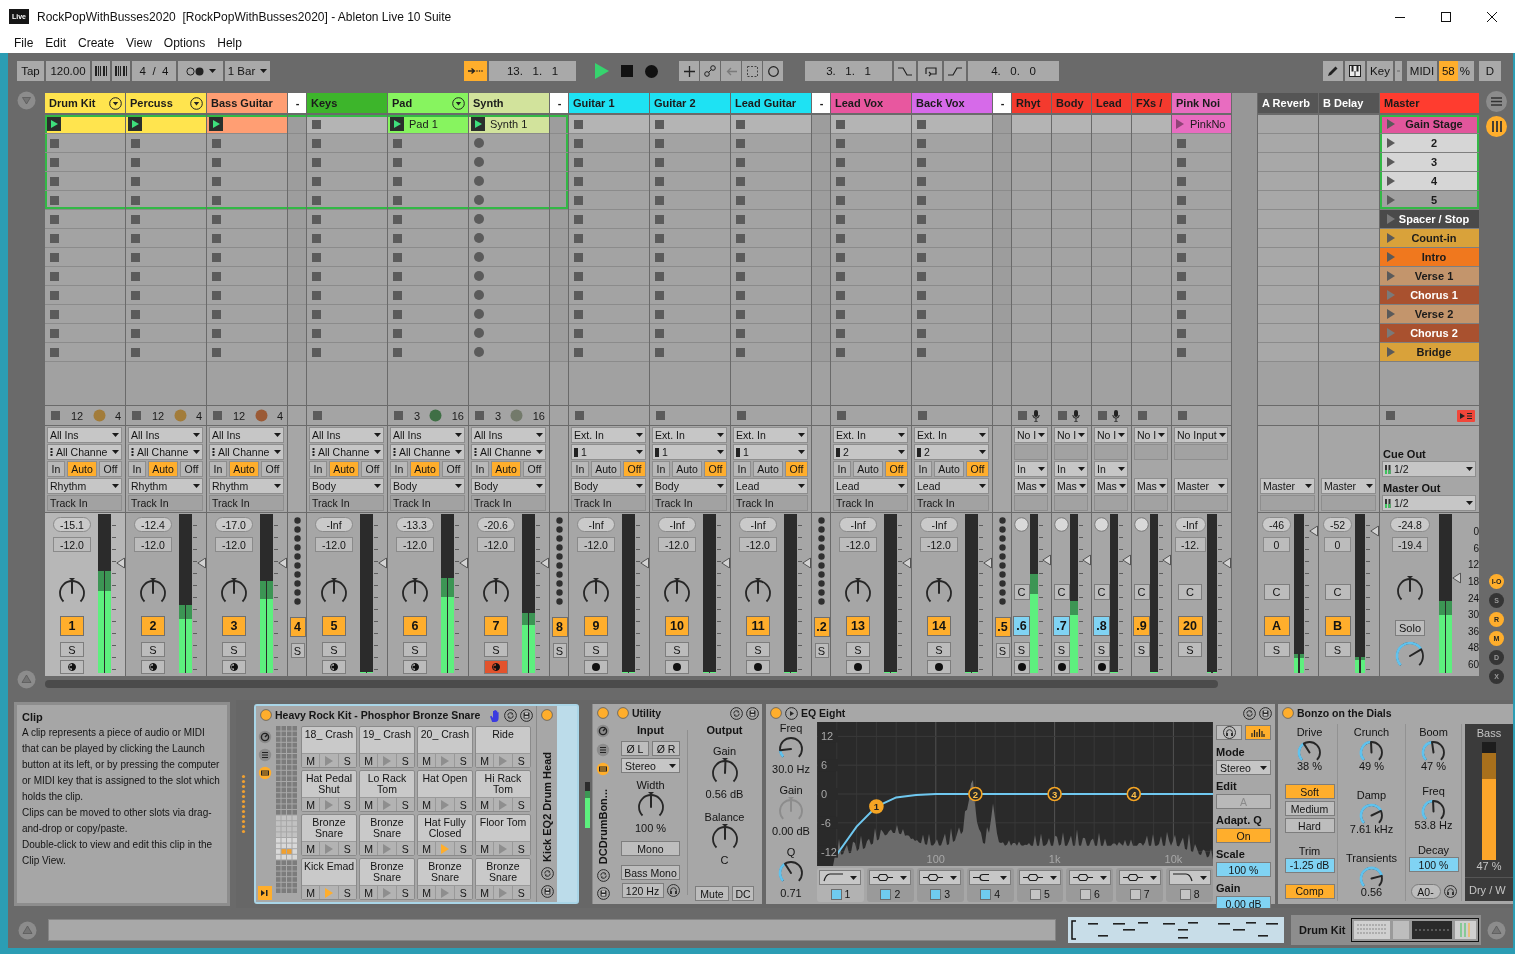  Describe the element at coordinates (387, 747) in the screenshot. I see `drum-pad: 19_ Crash M S` at that location.